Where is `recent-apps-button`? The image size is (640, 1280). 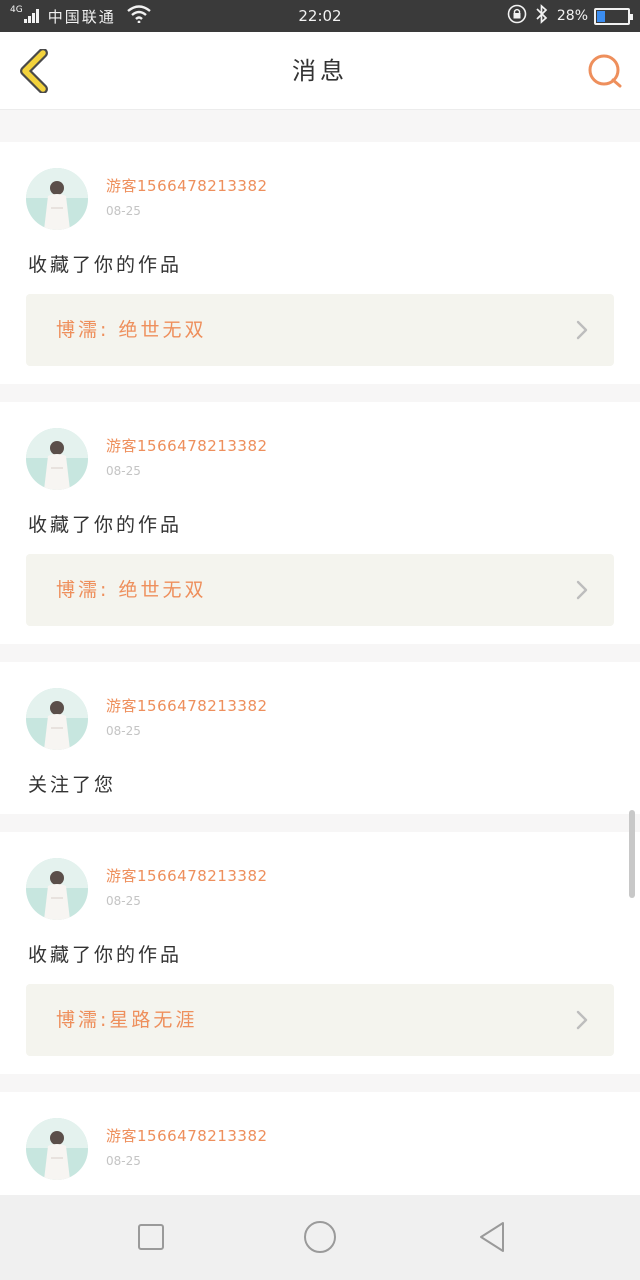
recent-apps-button is located at coordinates (151, 1237).